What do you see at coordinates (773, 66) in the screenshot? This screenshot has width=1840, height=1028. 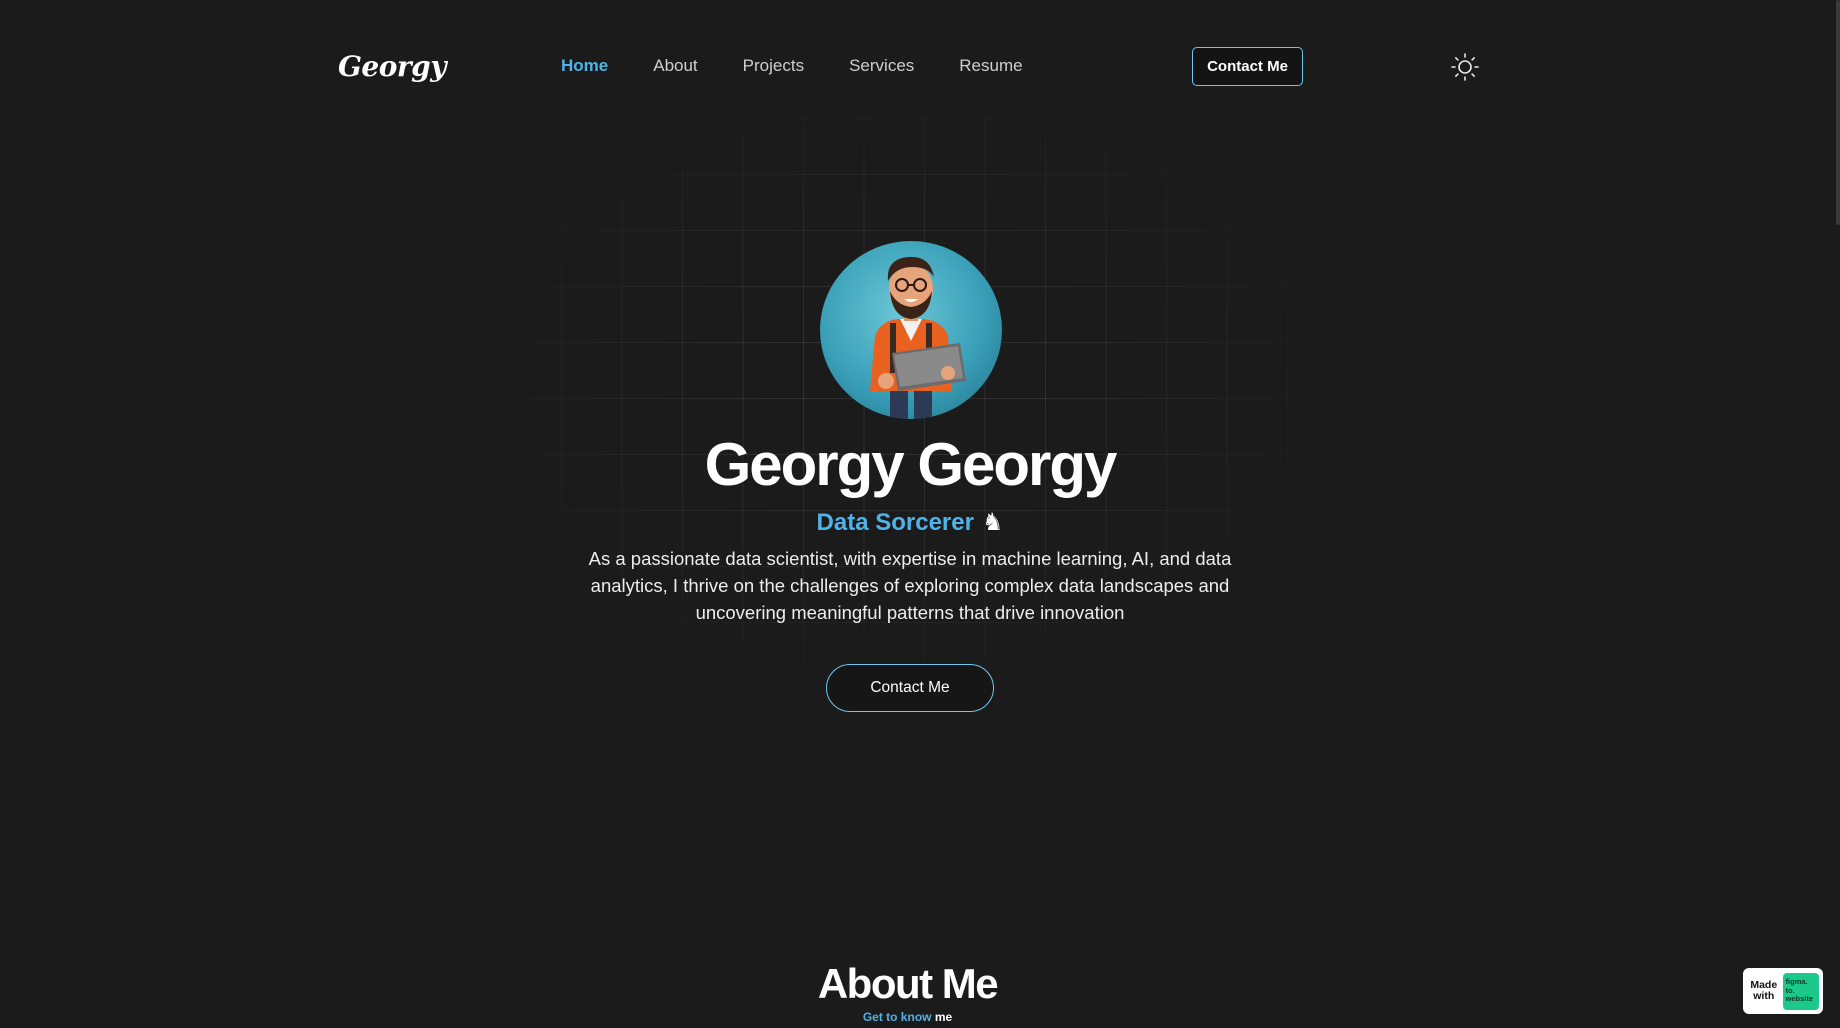 I see `nav-item-projects: Projects` at bounding box center [773, 66].